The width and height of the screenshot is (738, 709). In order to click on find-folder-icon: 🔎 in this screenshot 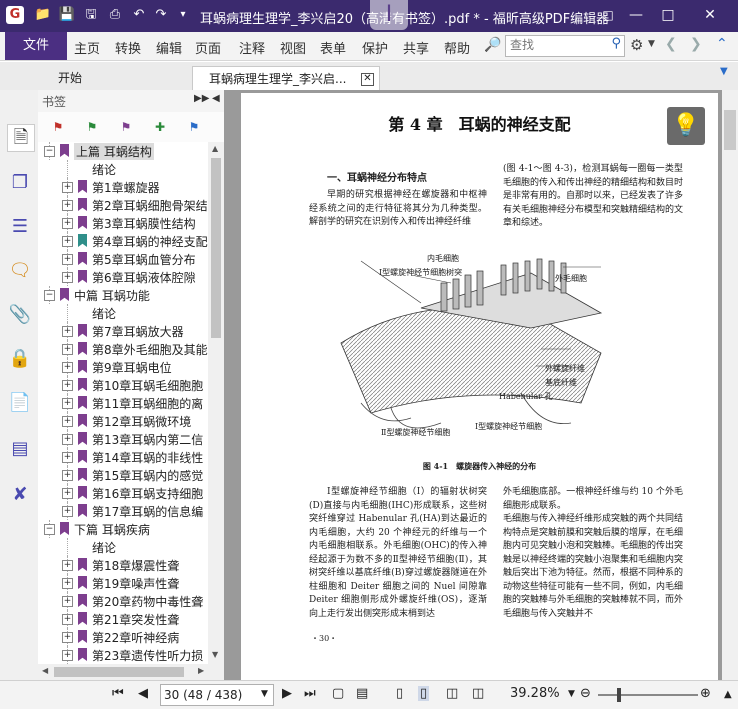, I will do `click(492, 45)`.